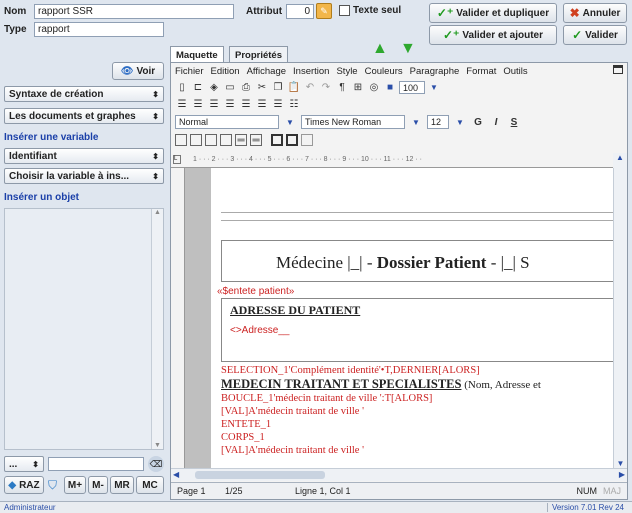  Describe the element at coordinates (326, 87) in the screenshot. I see `redo-icon: ↷` at that location.